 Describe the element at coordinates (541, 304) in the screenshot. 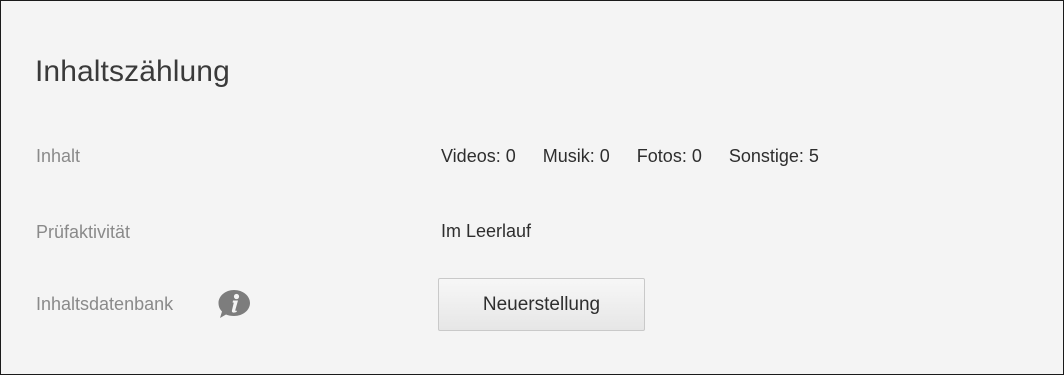

I see `rebuild-button: Neuerstellung` at that location.